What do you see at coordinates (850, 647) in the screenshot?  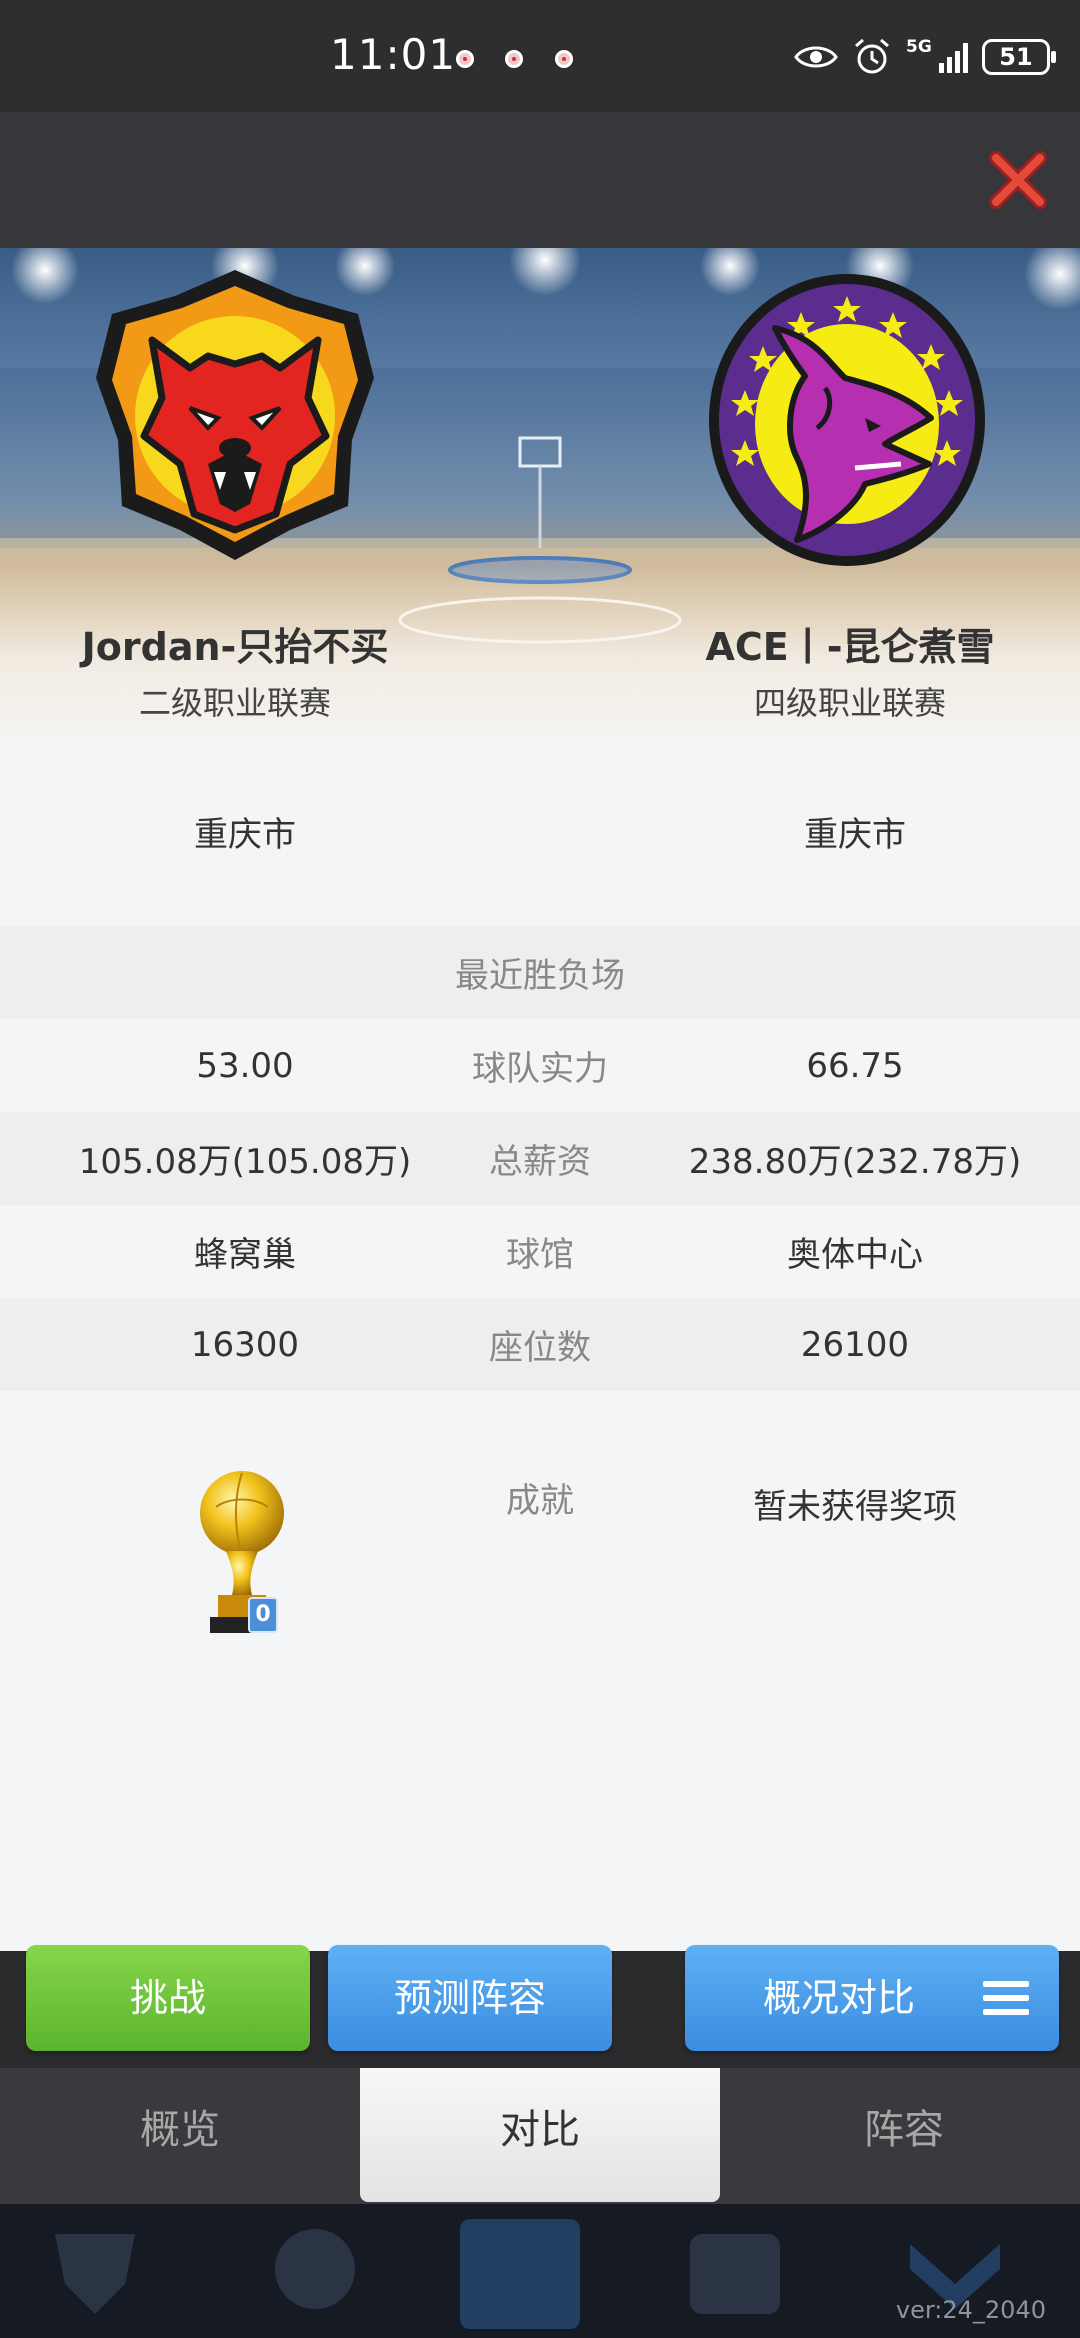 I see `team-right-name: ACE丨-昆仑煮雪` at bounding box center [850, 647].